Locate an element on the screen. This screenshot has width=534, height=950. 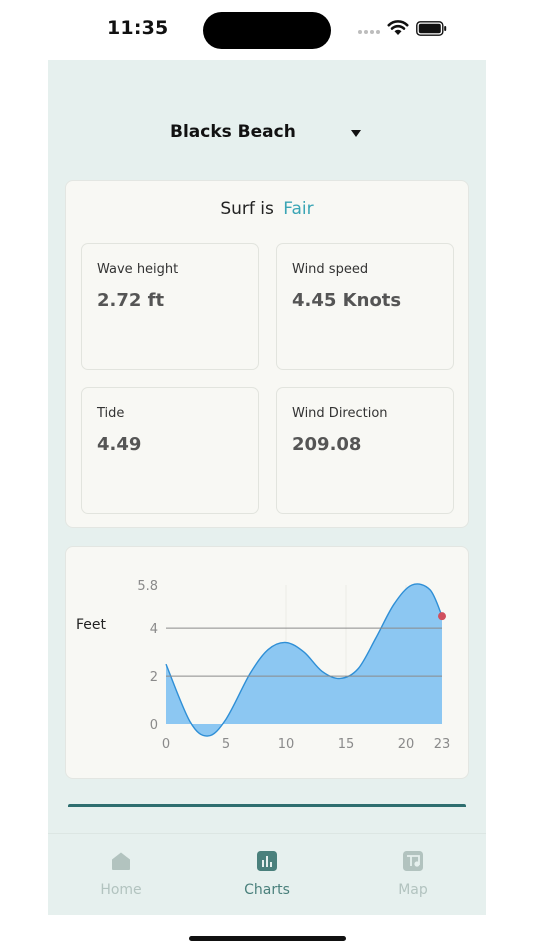
tab-charts: Charts is located at coordinates (267, 874).